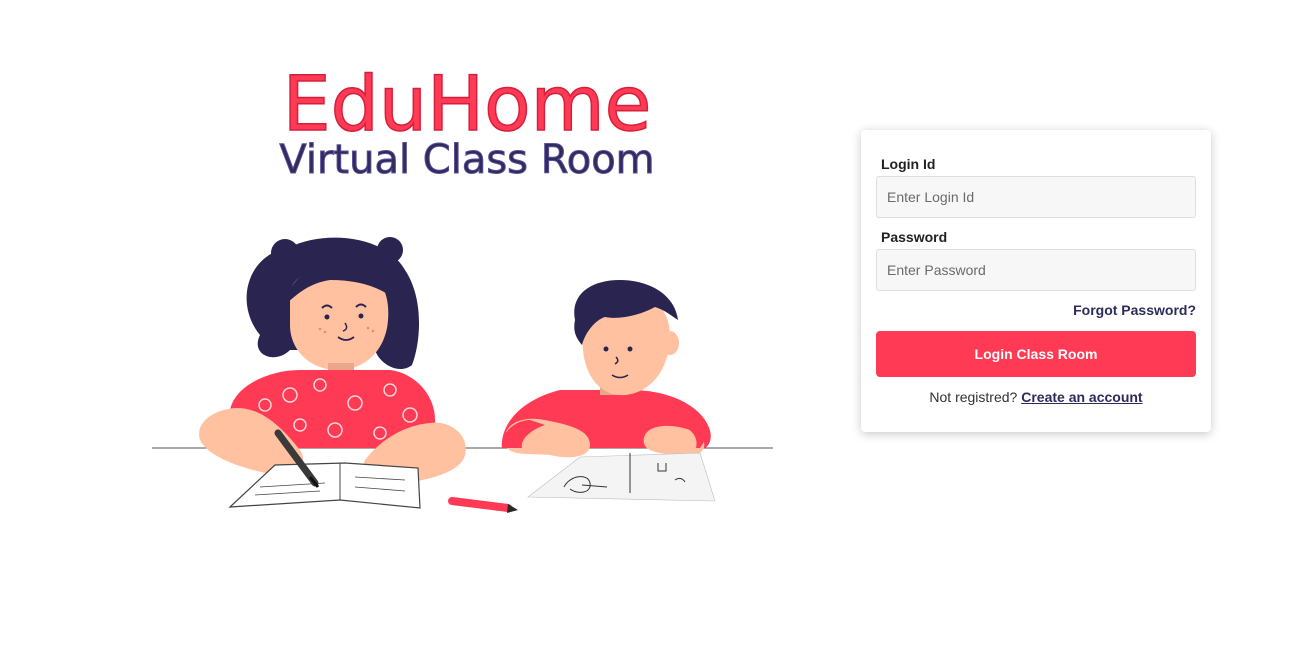 This screenshot has height=664, width=1309. What do you see at coordinates (1036, 270) in the screenshot?
I see `password-input` at bounding box center [1036, 270].